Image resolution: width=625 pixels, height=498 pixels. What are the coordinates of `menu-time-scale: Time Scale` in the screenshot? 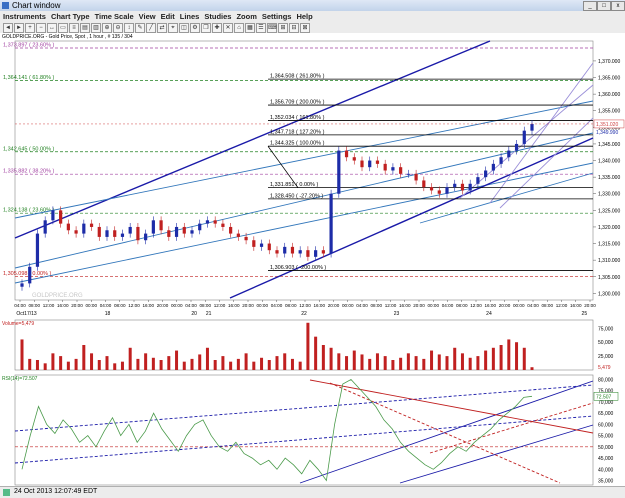 It's located at (114, 16).